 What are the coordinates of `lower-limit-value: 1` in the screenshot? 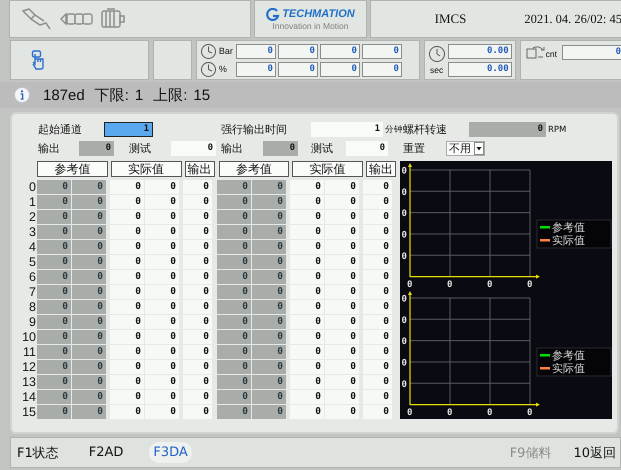 It's located at (139, 95).